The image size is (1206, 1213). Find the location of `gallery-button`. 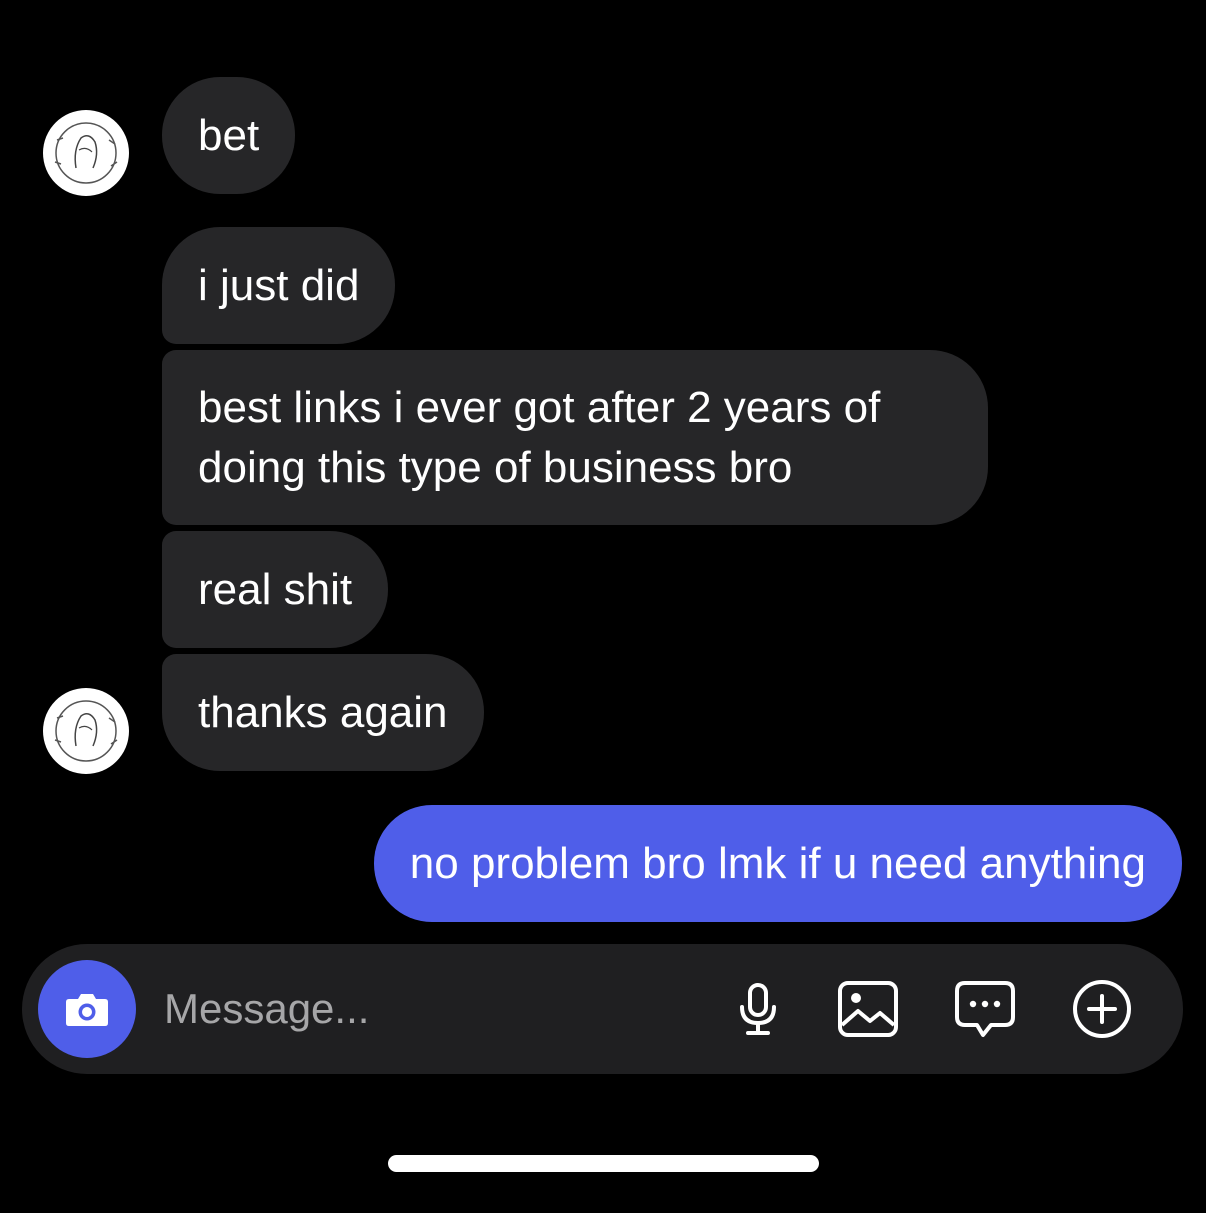

gallery-button is located at coordinates (868, 1009).